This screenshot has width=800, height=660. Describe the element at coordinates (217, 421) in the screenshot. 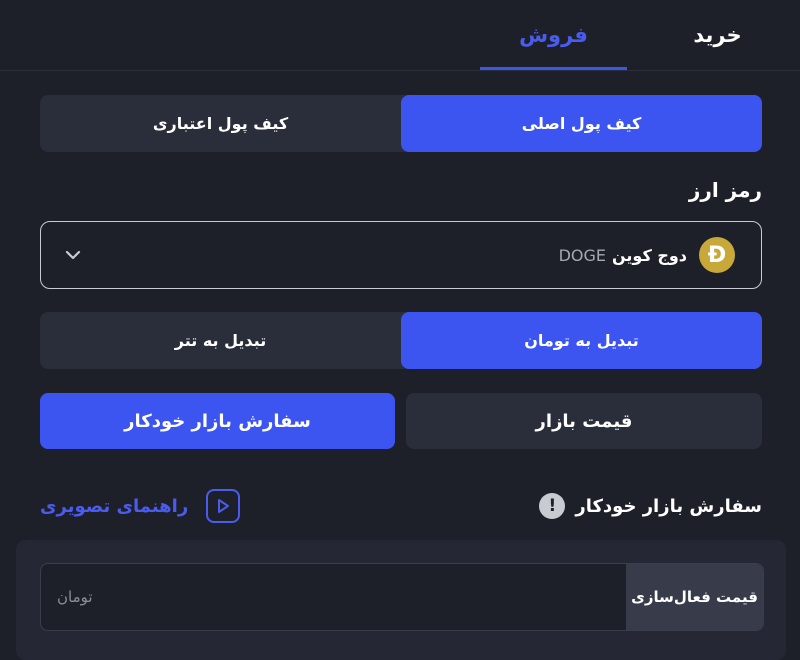

I see `auto-market-order-button: سفارش بازار خودکار` at that location.